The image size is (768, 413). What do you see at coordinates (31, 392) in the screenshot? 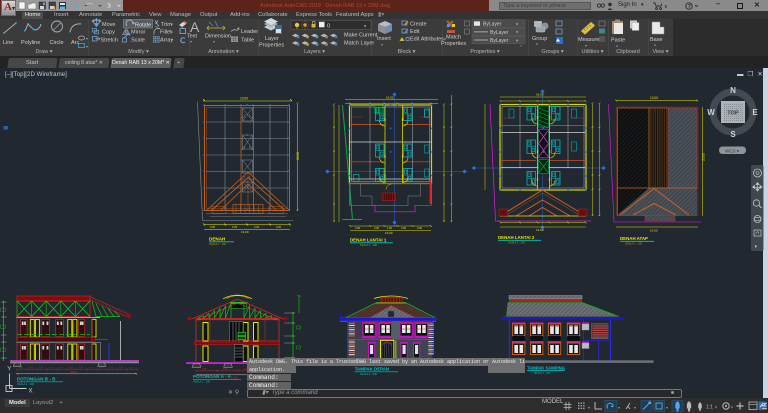
I see `svg-text: X` at bounding box center [31, 392].